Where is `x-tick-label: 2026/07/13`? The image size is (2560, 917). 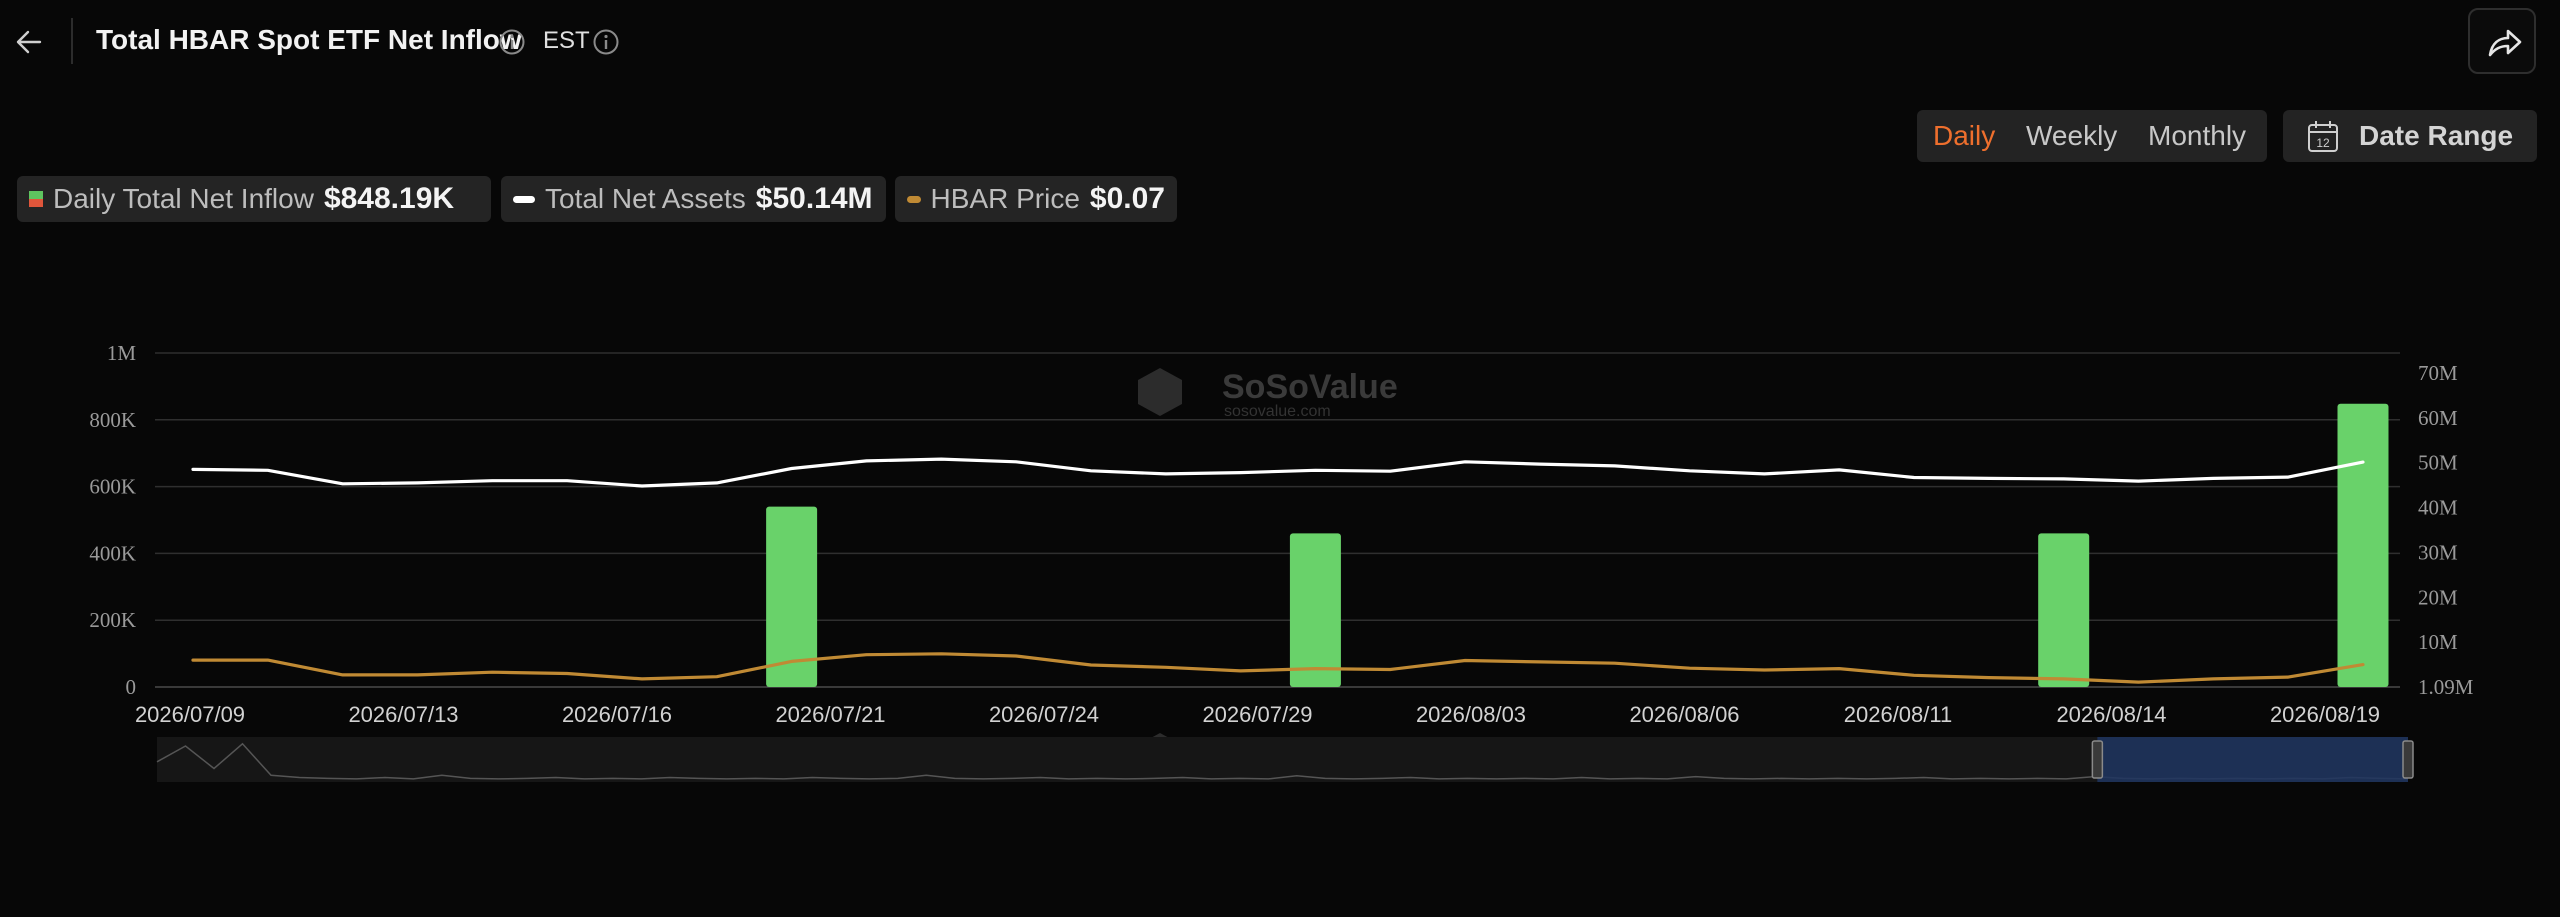 x-tick-label: 2026/07/13 is located at coordinates (403, 714).